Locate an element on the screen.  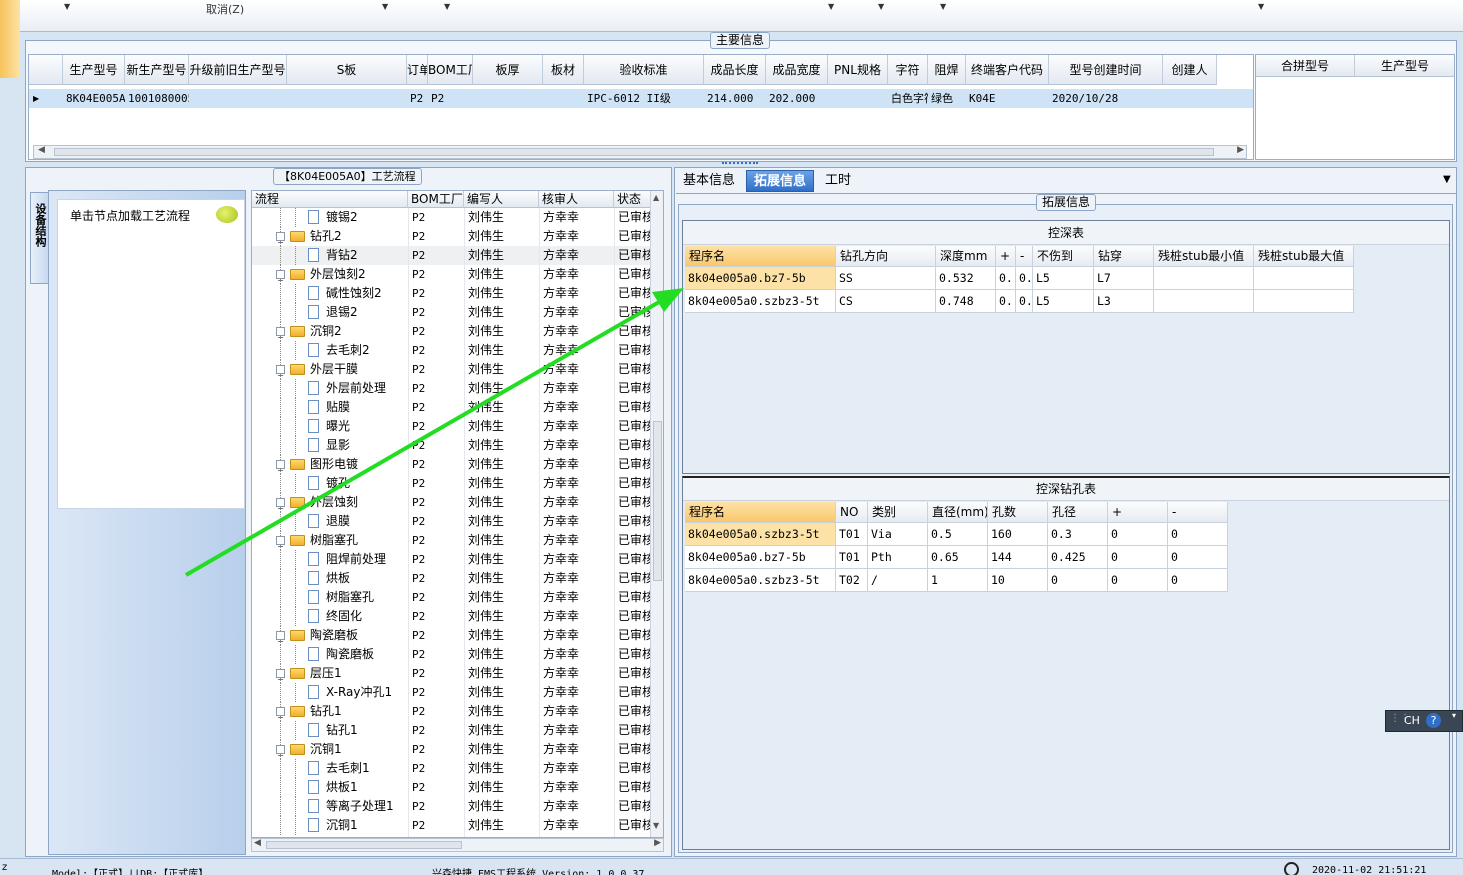
status-mark: z is located at coordinates (5, 867).